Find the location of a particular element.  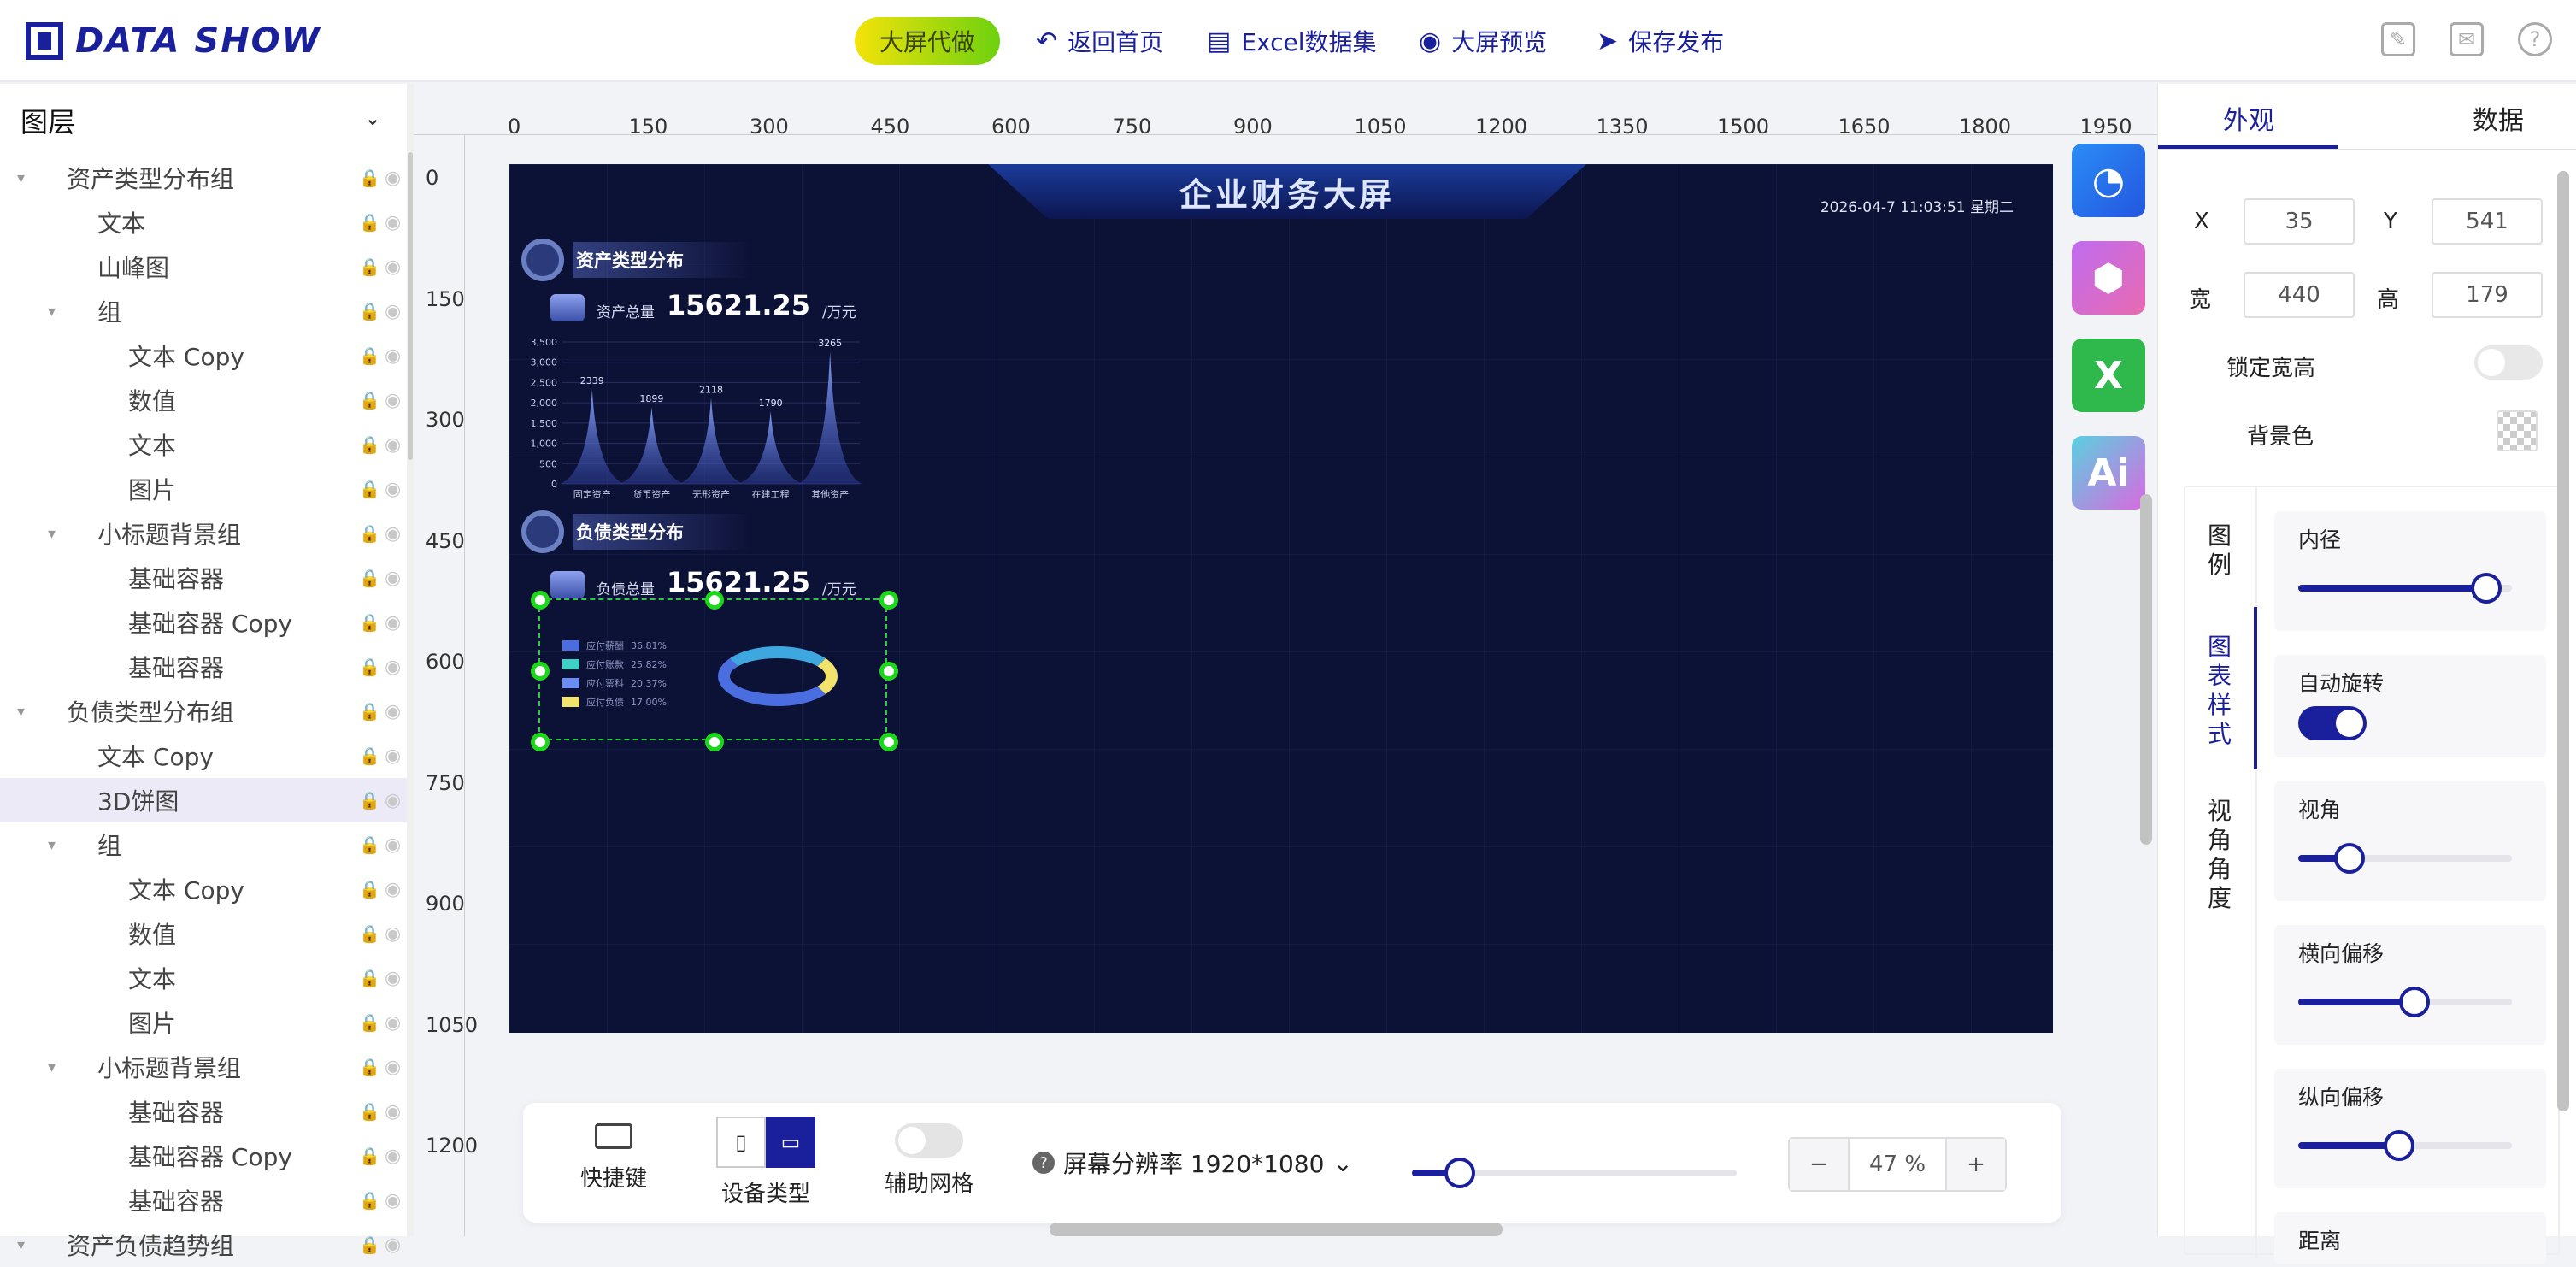

app-logo: DATA SHOW is located at coordinates (173, 41).